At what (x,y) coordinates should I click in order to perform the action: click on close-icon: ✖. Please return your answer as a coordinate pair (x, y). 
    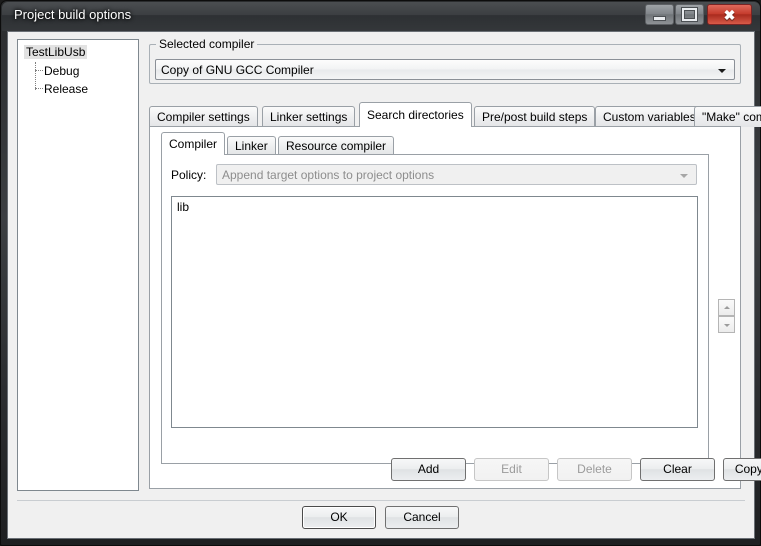
    Looking at the image, I should click on (729, 14).